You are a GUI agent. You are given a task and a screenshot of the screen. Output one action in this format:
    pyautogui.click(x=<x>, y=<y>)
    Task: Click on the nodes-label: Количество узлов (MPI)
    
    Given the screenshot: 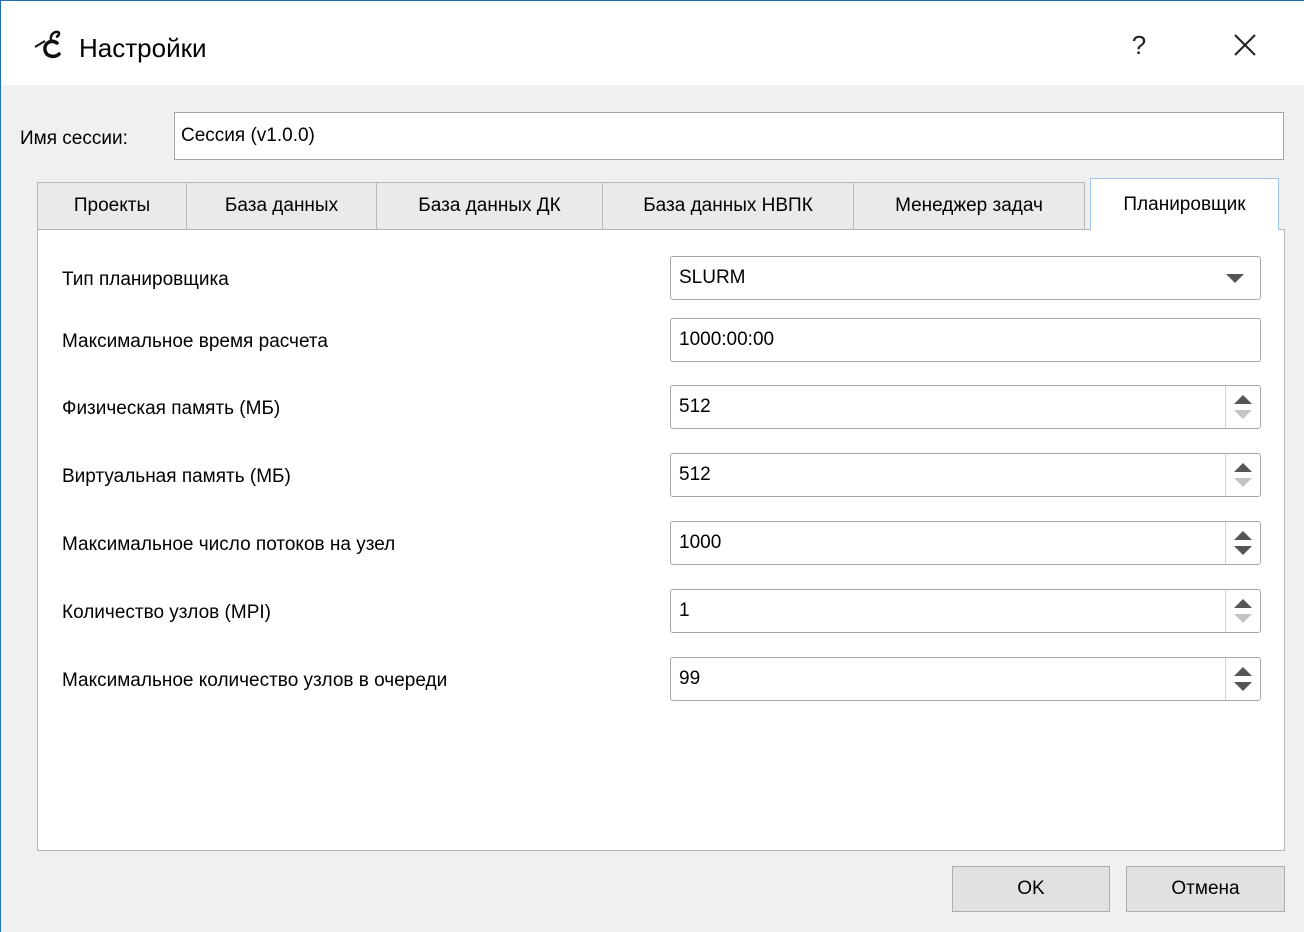 What is the action you would take?
    pyautogui.click(x=166, y=612)
    